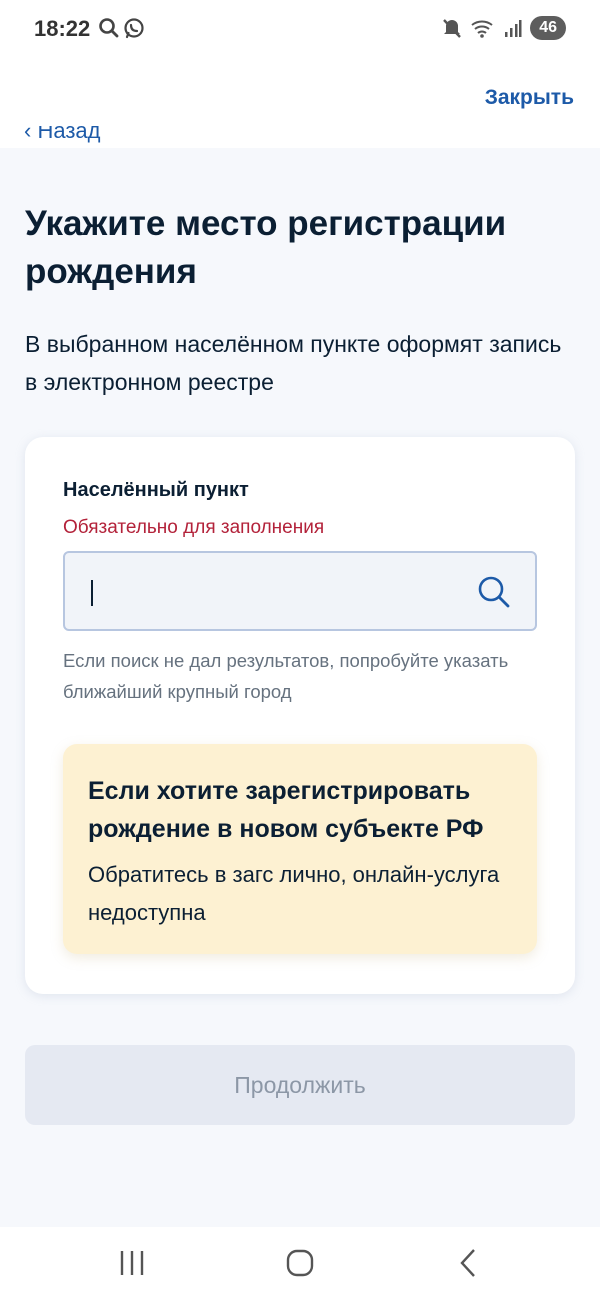  I want to click on battery-level: 46, so click(548, 28).